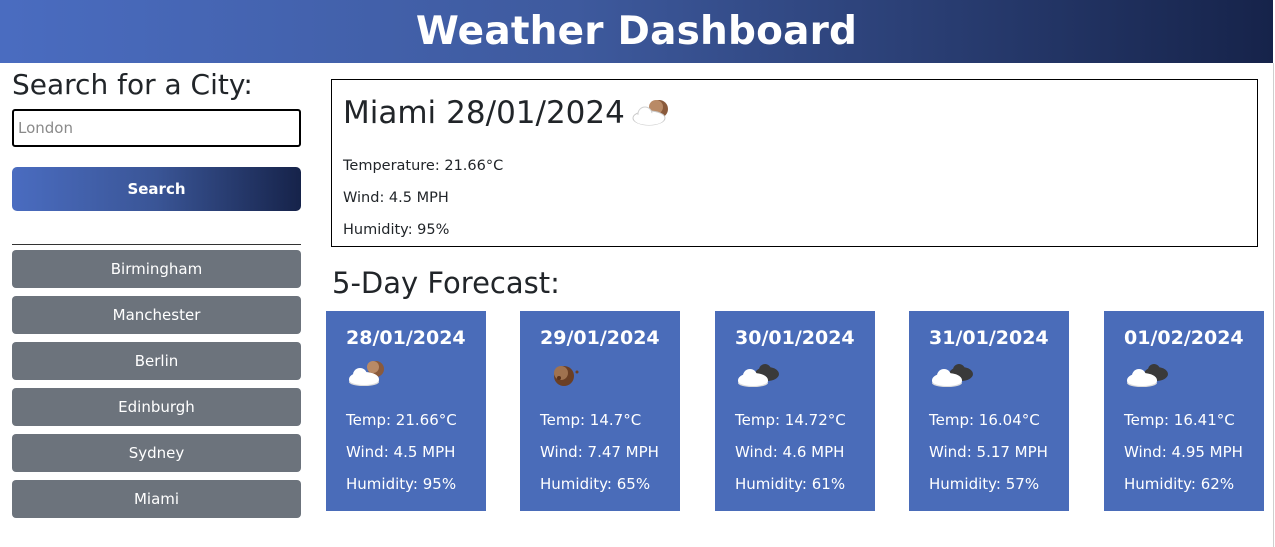 The height and width of the screenshot is (547, 1275). Describe the element at coordinates (401, 484) in the screenshot. I see `forecast-humidity: Humidity: 95%` at that location.